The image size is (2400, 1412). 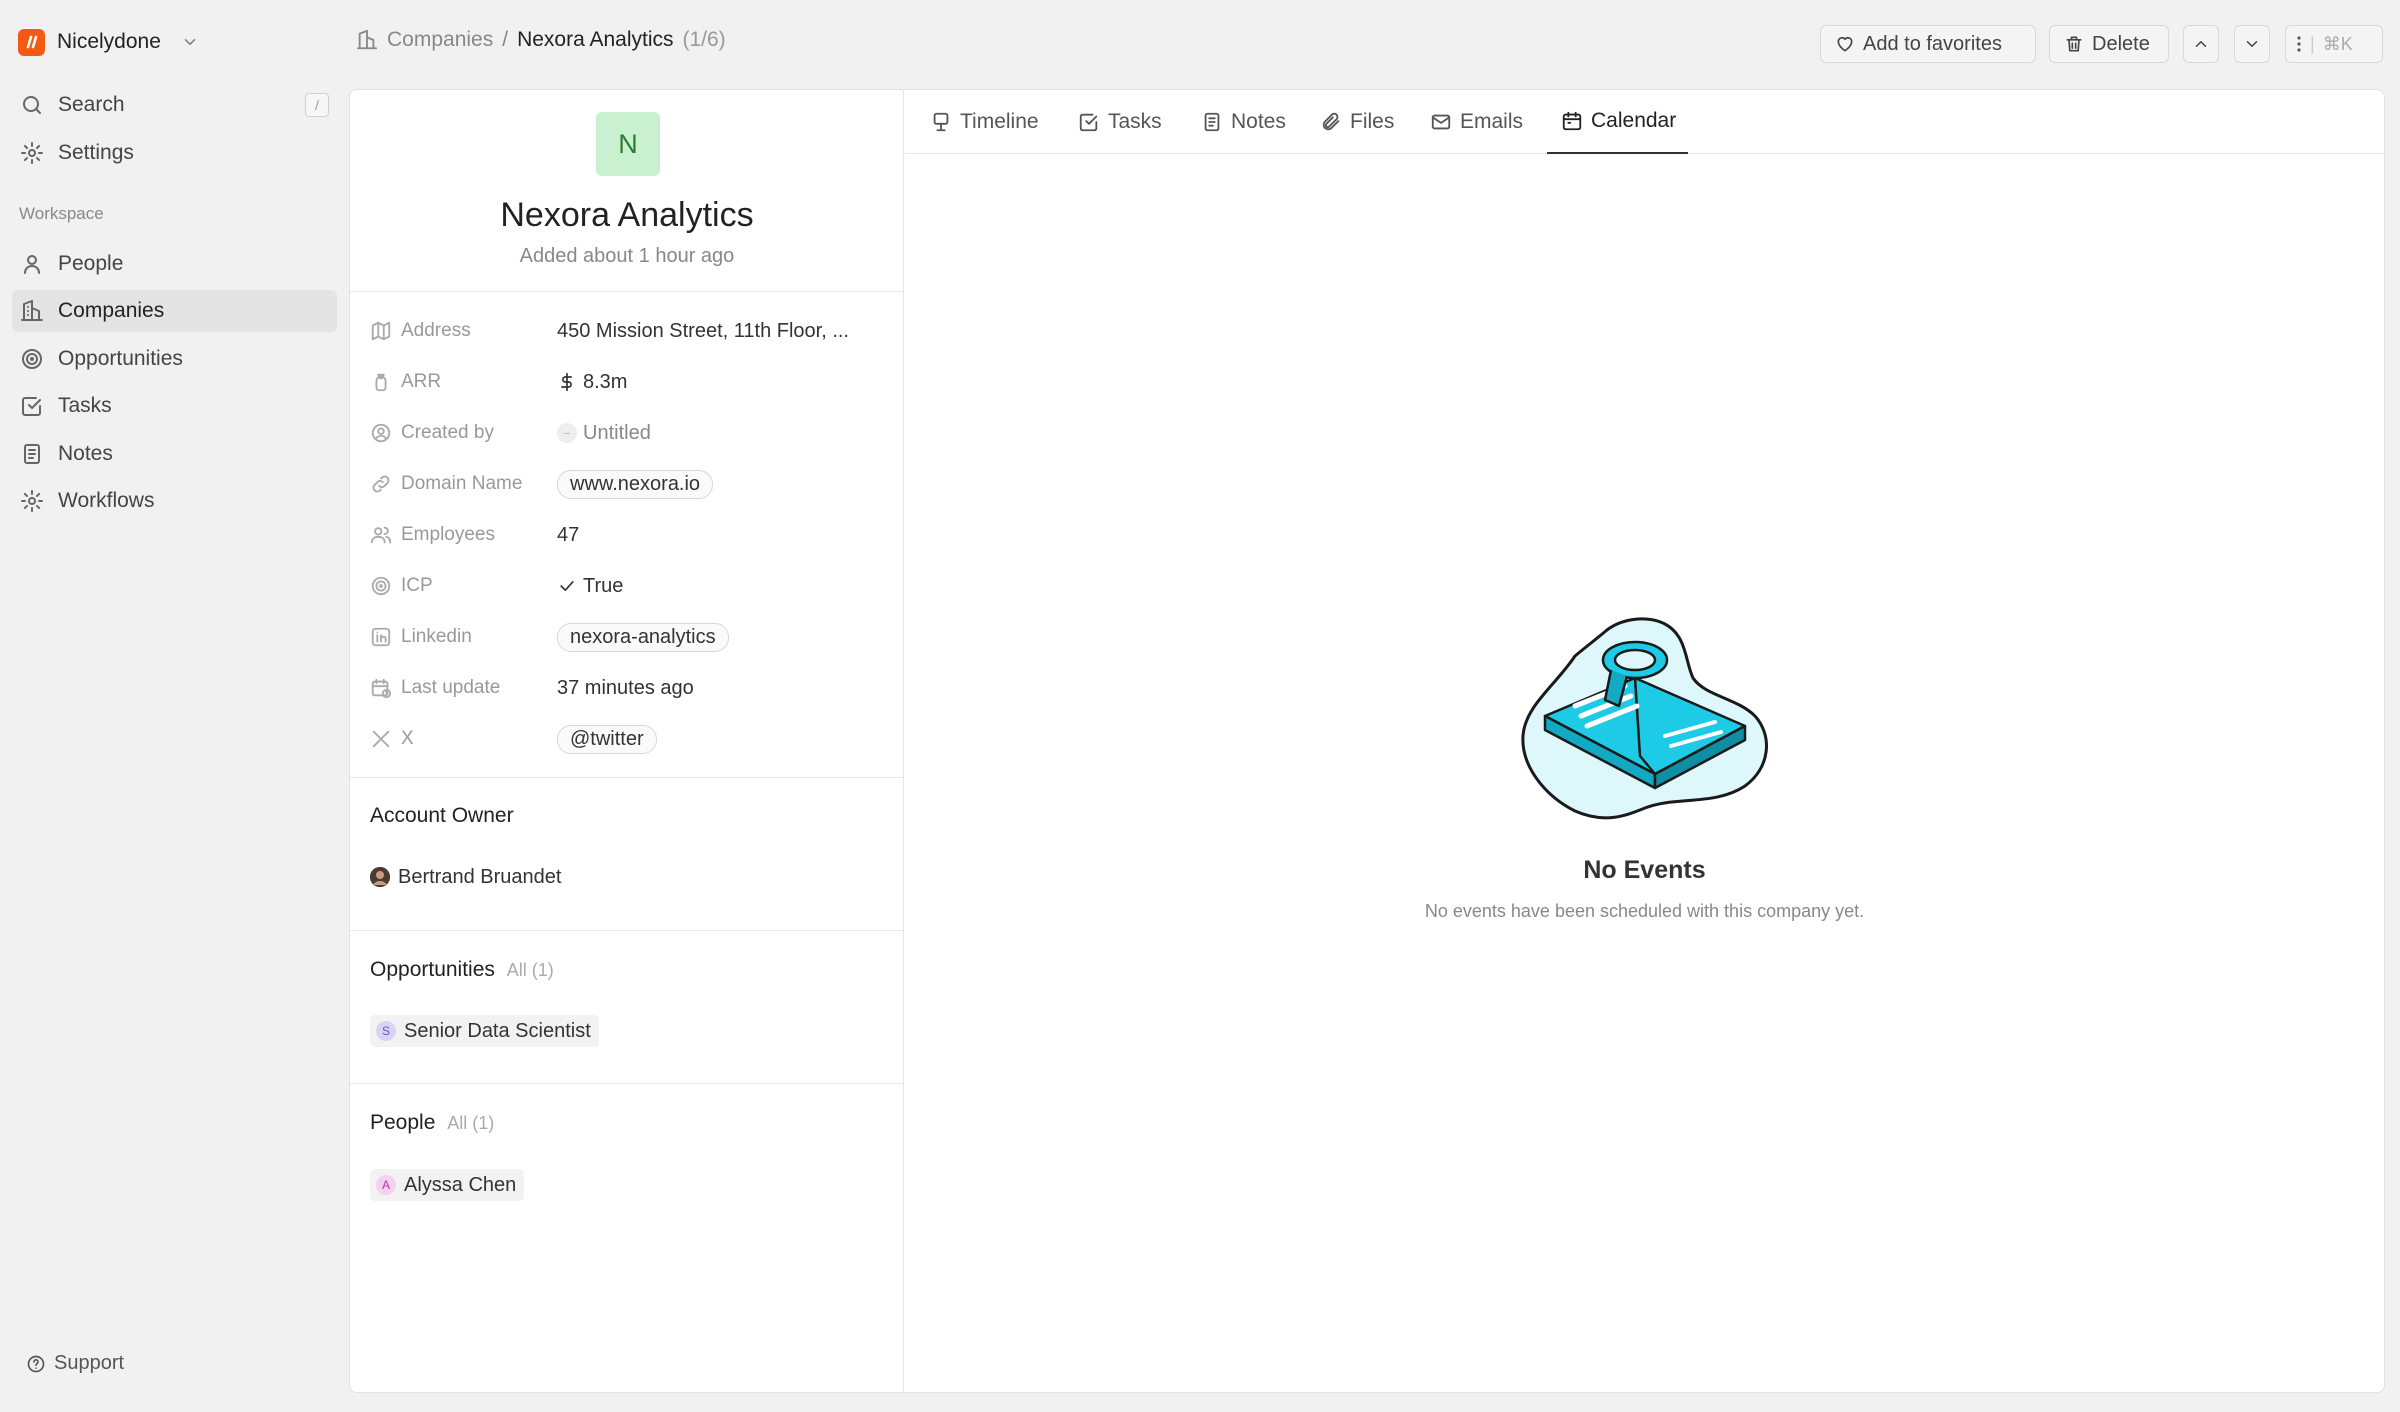 I want to click on sidebar-search-label: Search, so click(x=91, y=104).